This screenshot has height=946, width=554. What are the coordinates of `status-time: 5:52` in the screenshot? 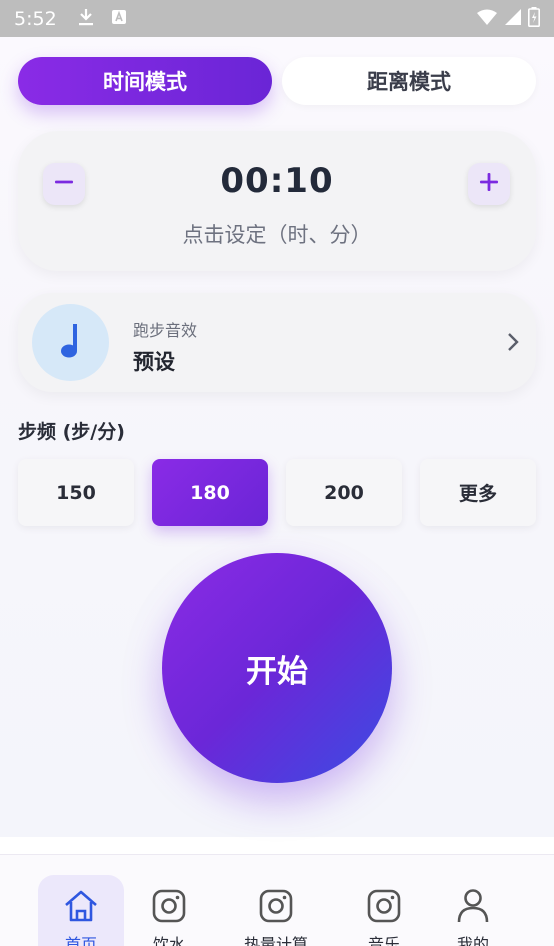 It's located at (35, 18).